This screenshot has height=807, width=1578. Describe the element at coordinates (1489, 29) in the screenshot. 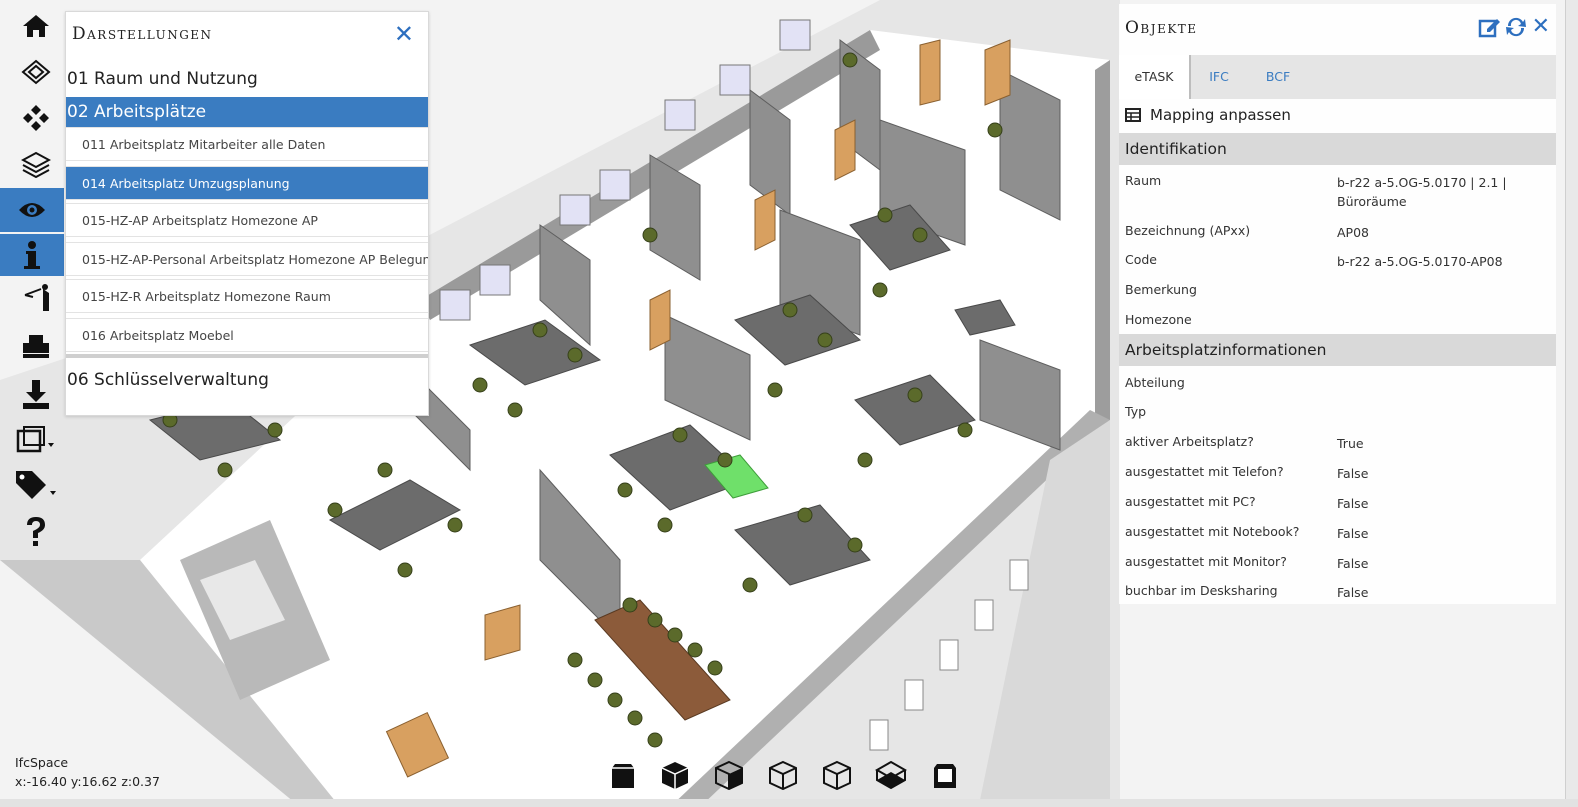

I see `edit-icon` at that location.